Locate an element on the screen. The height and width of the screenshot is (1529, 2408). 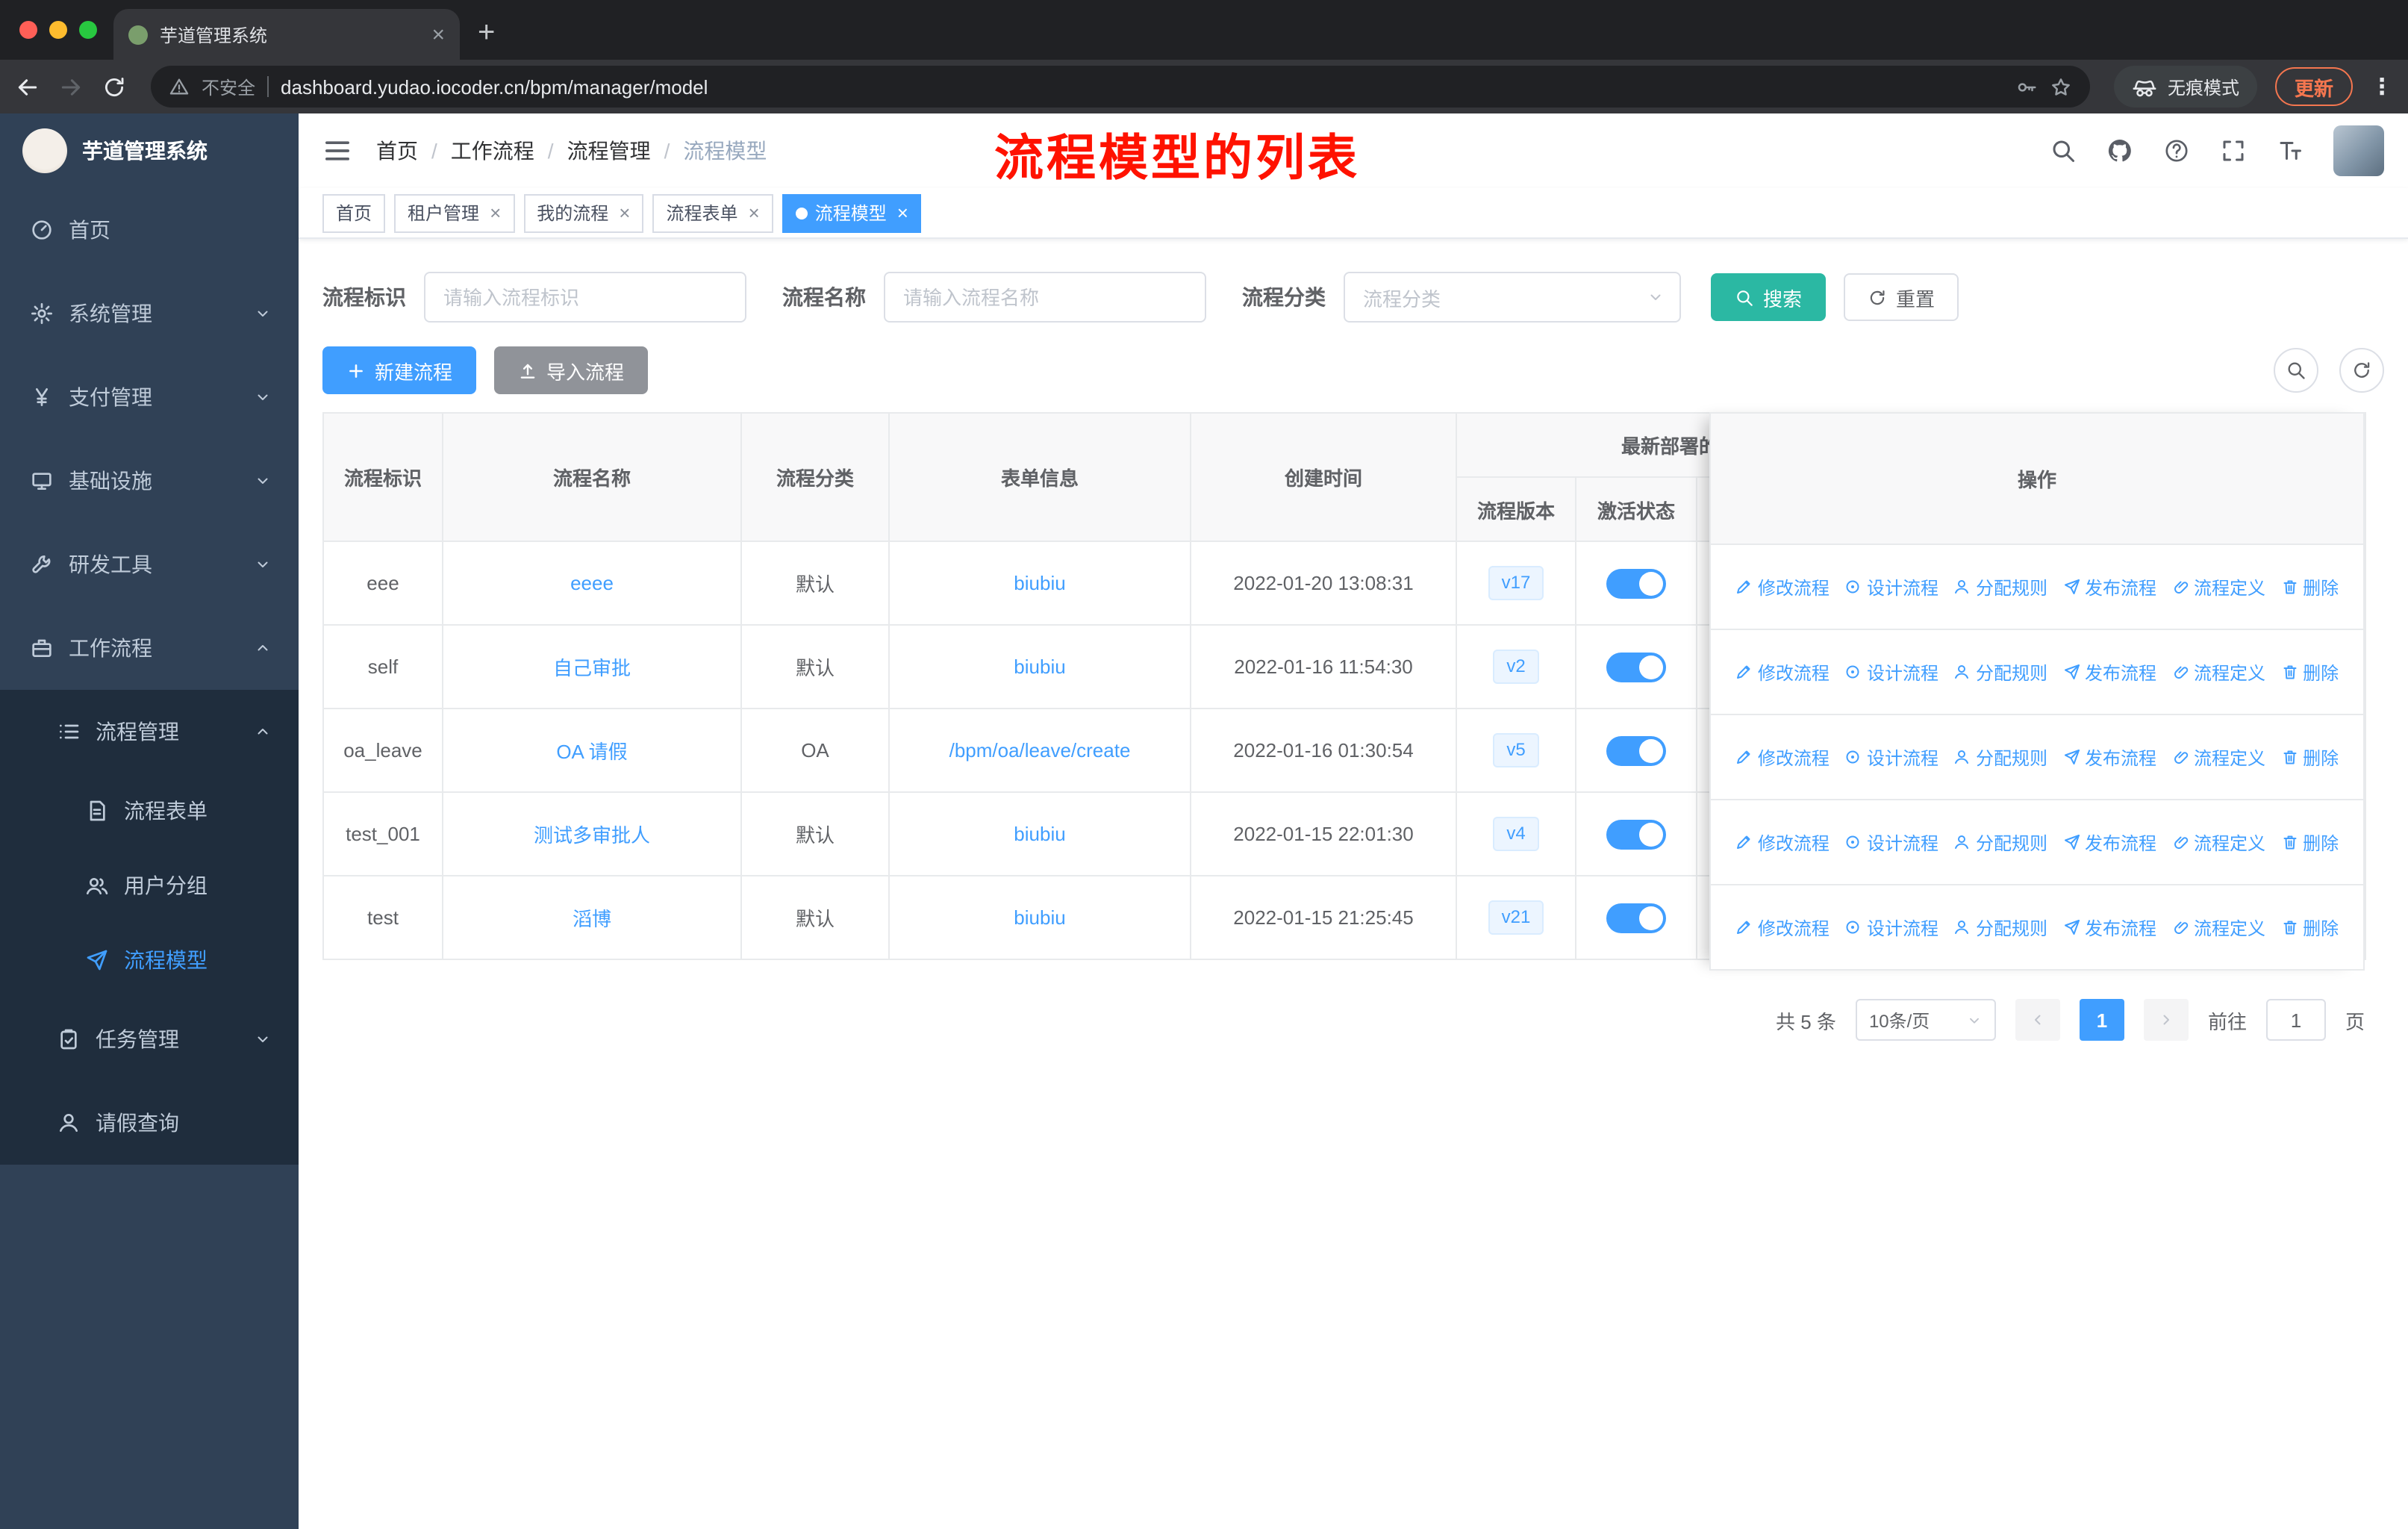
prev-page-button is located at coordinates (2037, 1020).